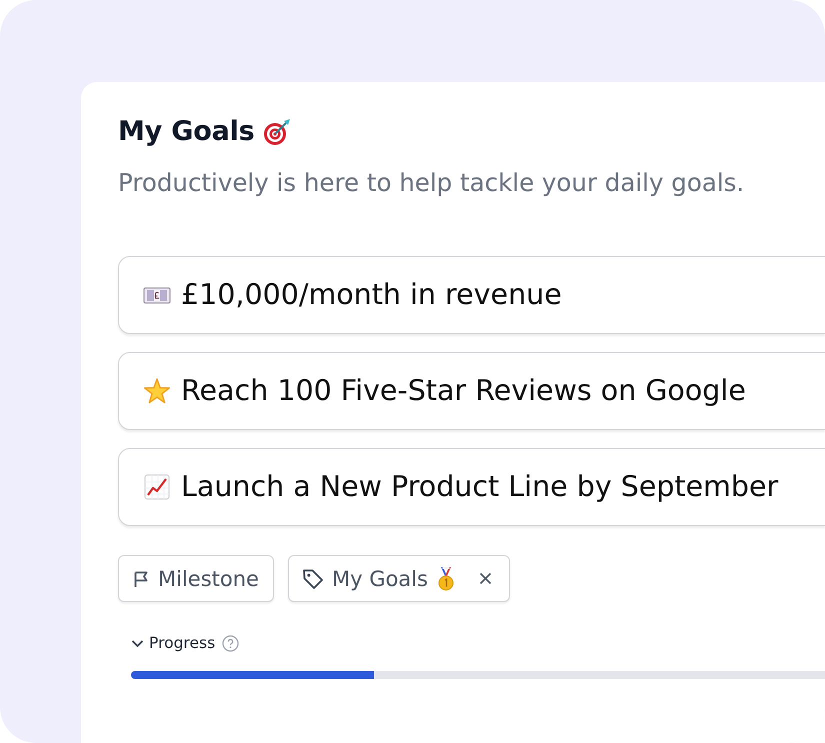 The width and height of the screenshot is (825, 743). Describe the element at coordinates (196, 578) in the screenshot. I see `milestone-button: Milestone` at that location.